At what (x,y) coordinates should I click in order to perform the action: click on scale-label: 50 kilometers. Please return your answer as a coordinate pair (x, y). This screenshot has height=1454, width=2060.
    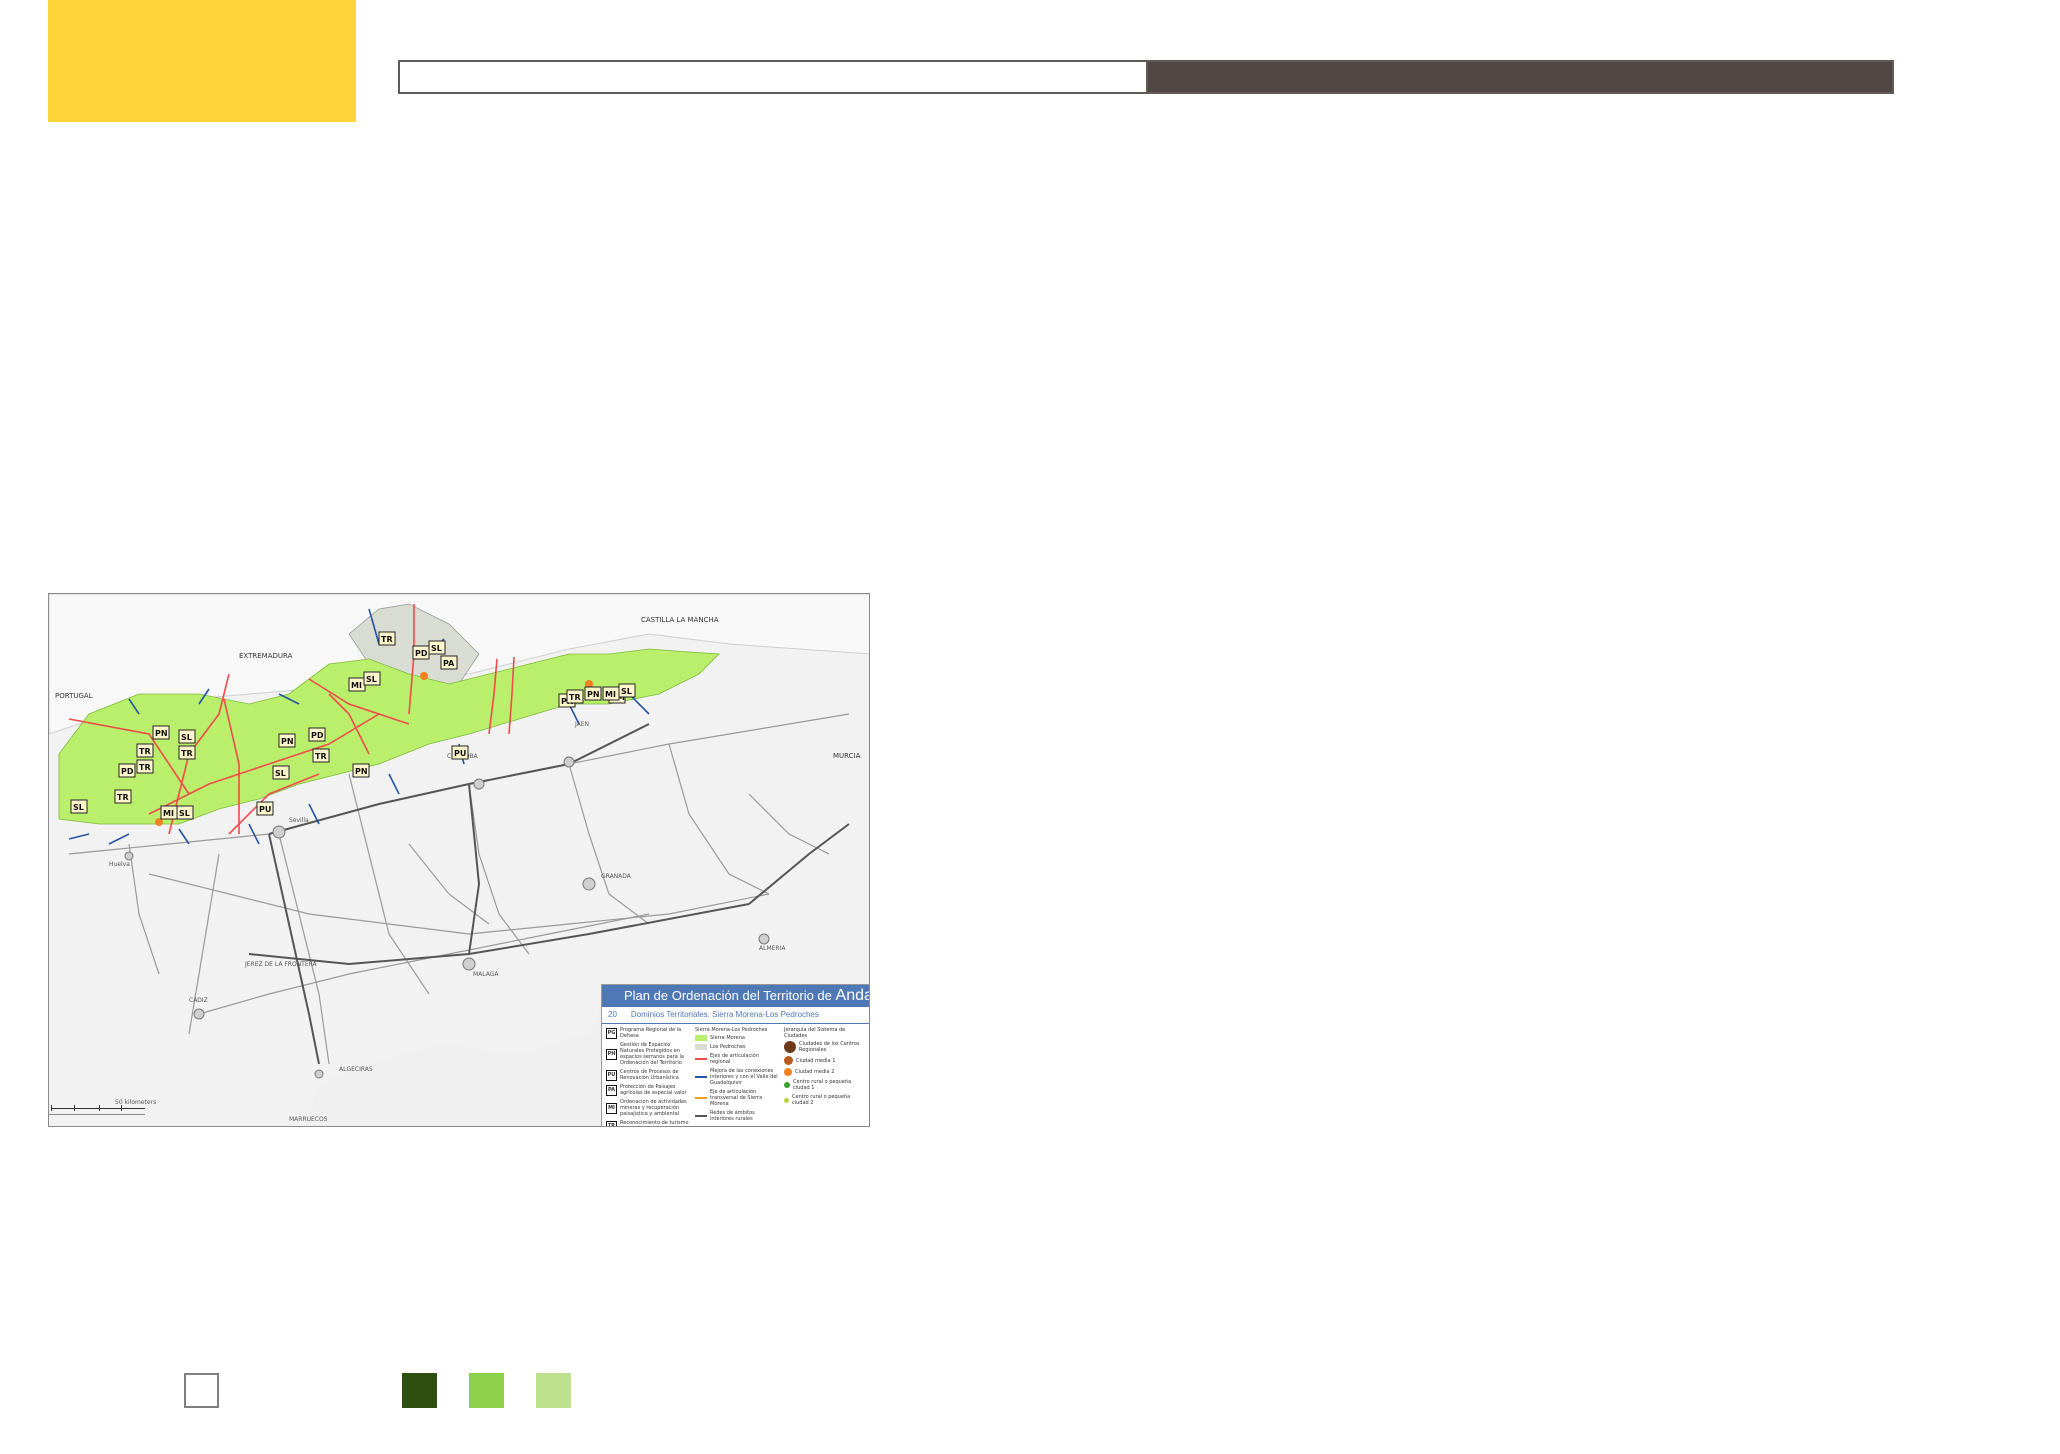
    Looking at the image, I should click on (135, 1102).